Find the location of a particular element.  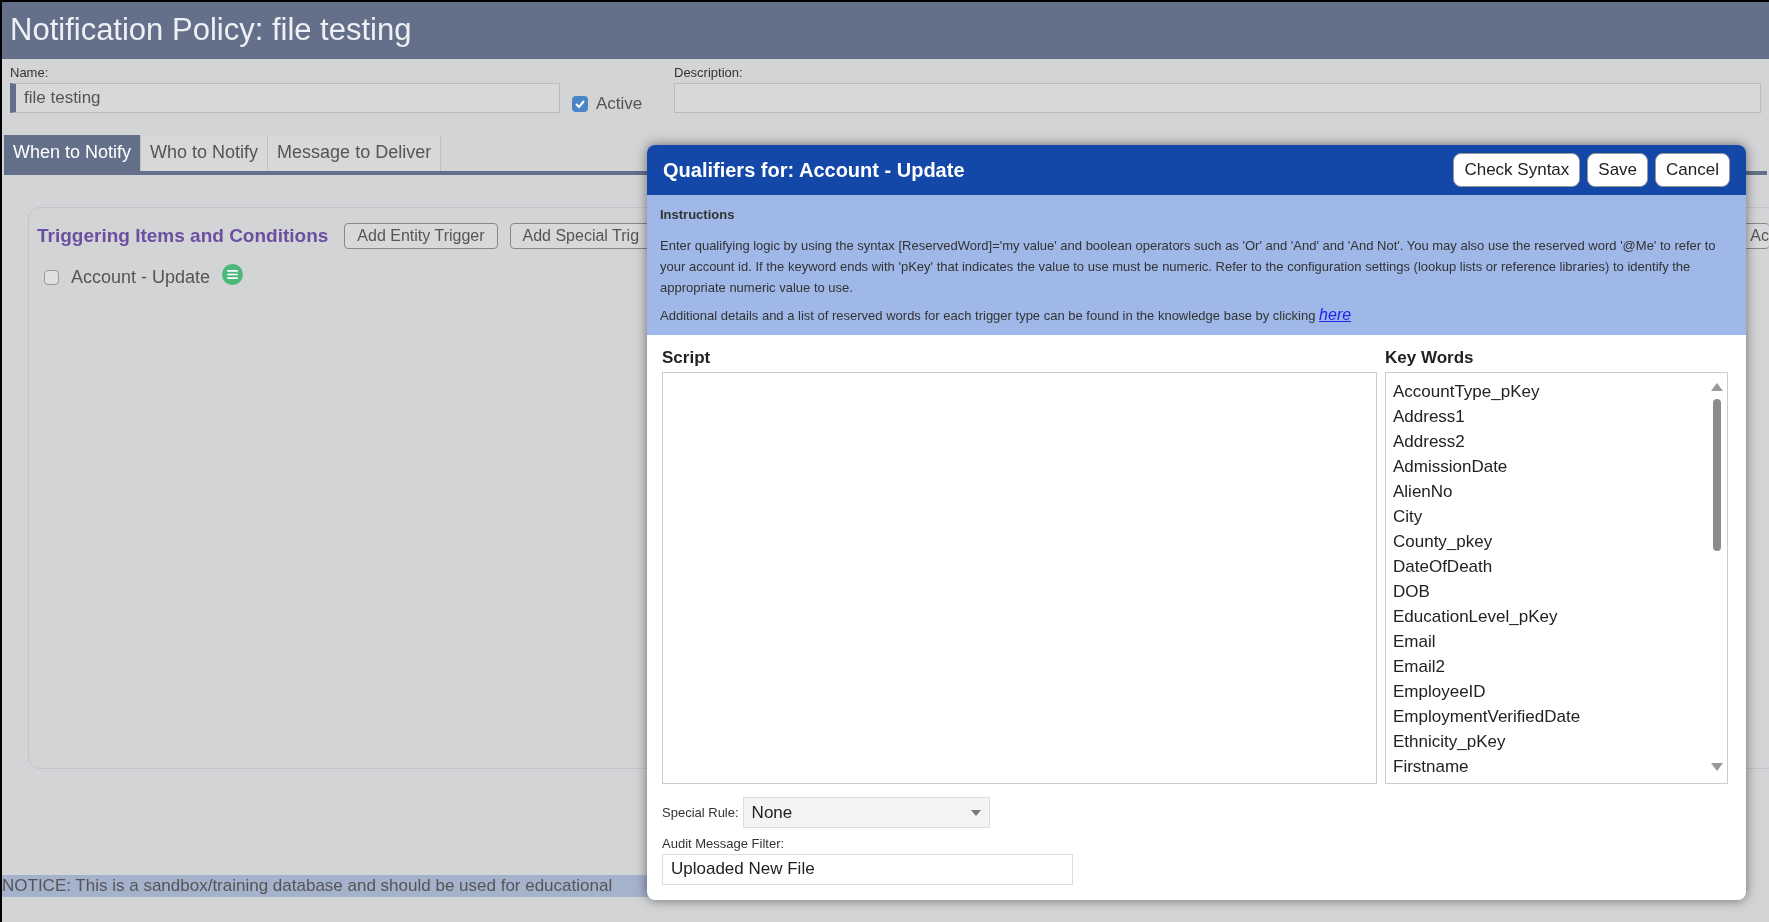

keyword-item: Email is located at coordinates (1551, 641).